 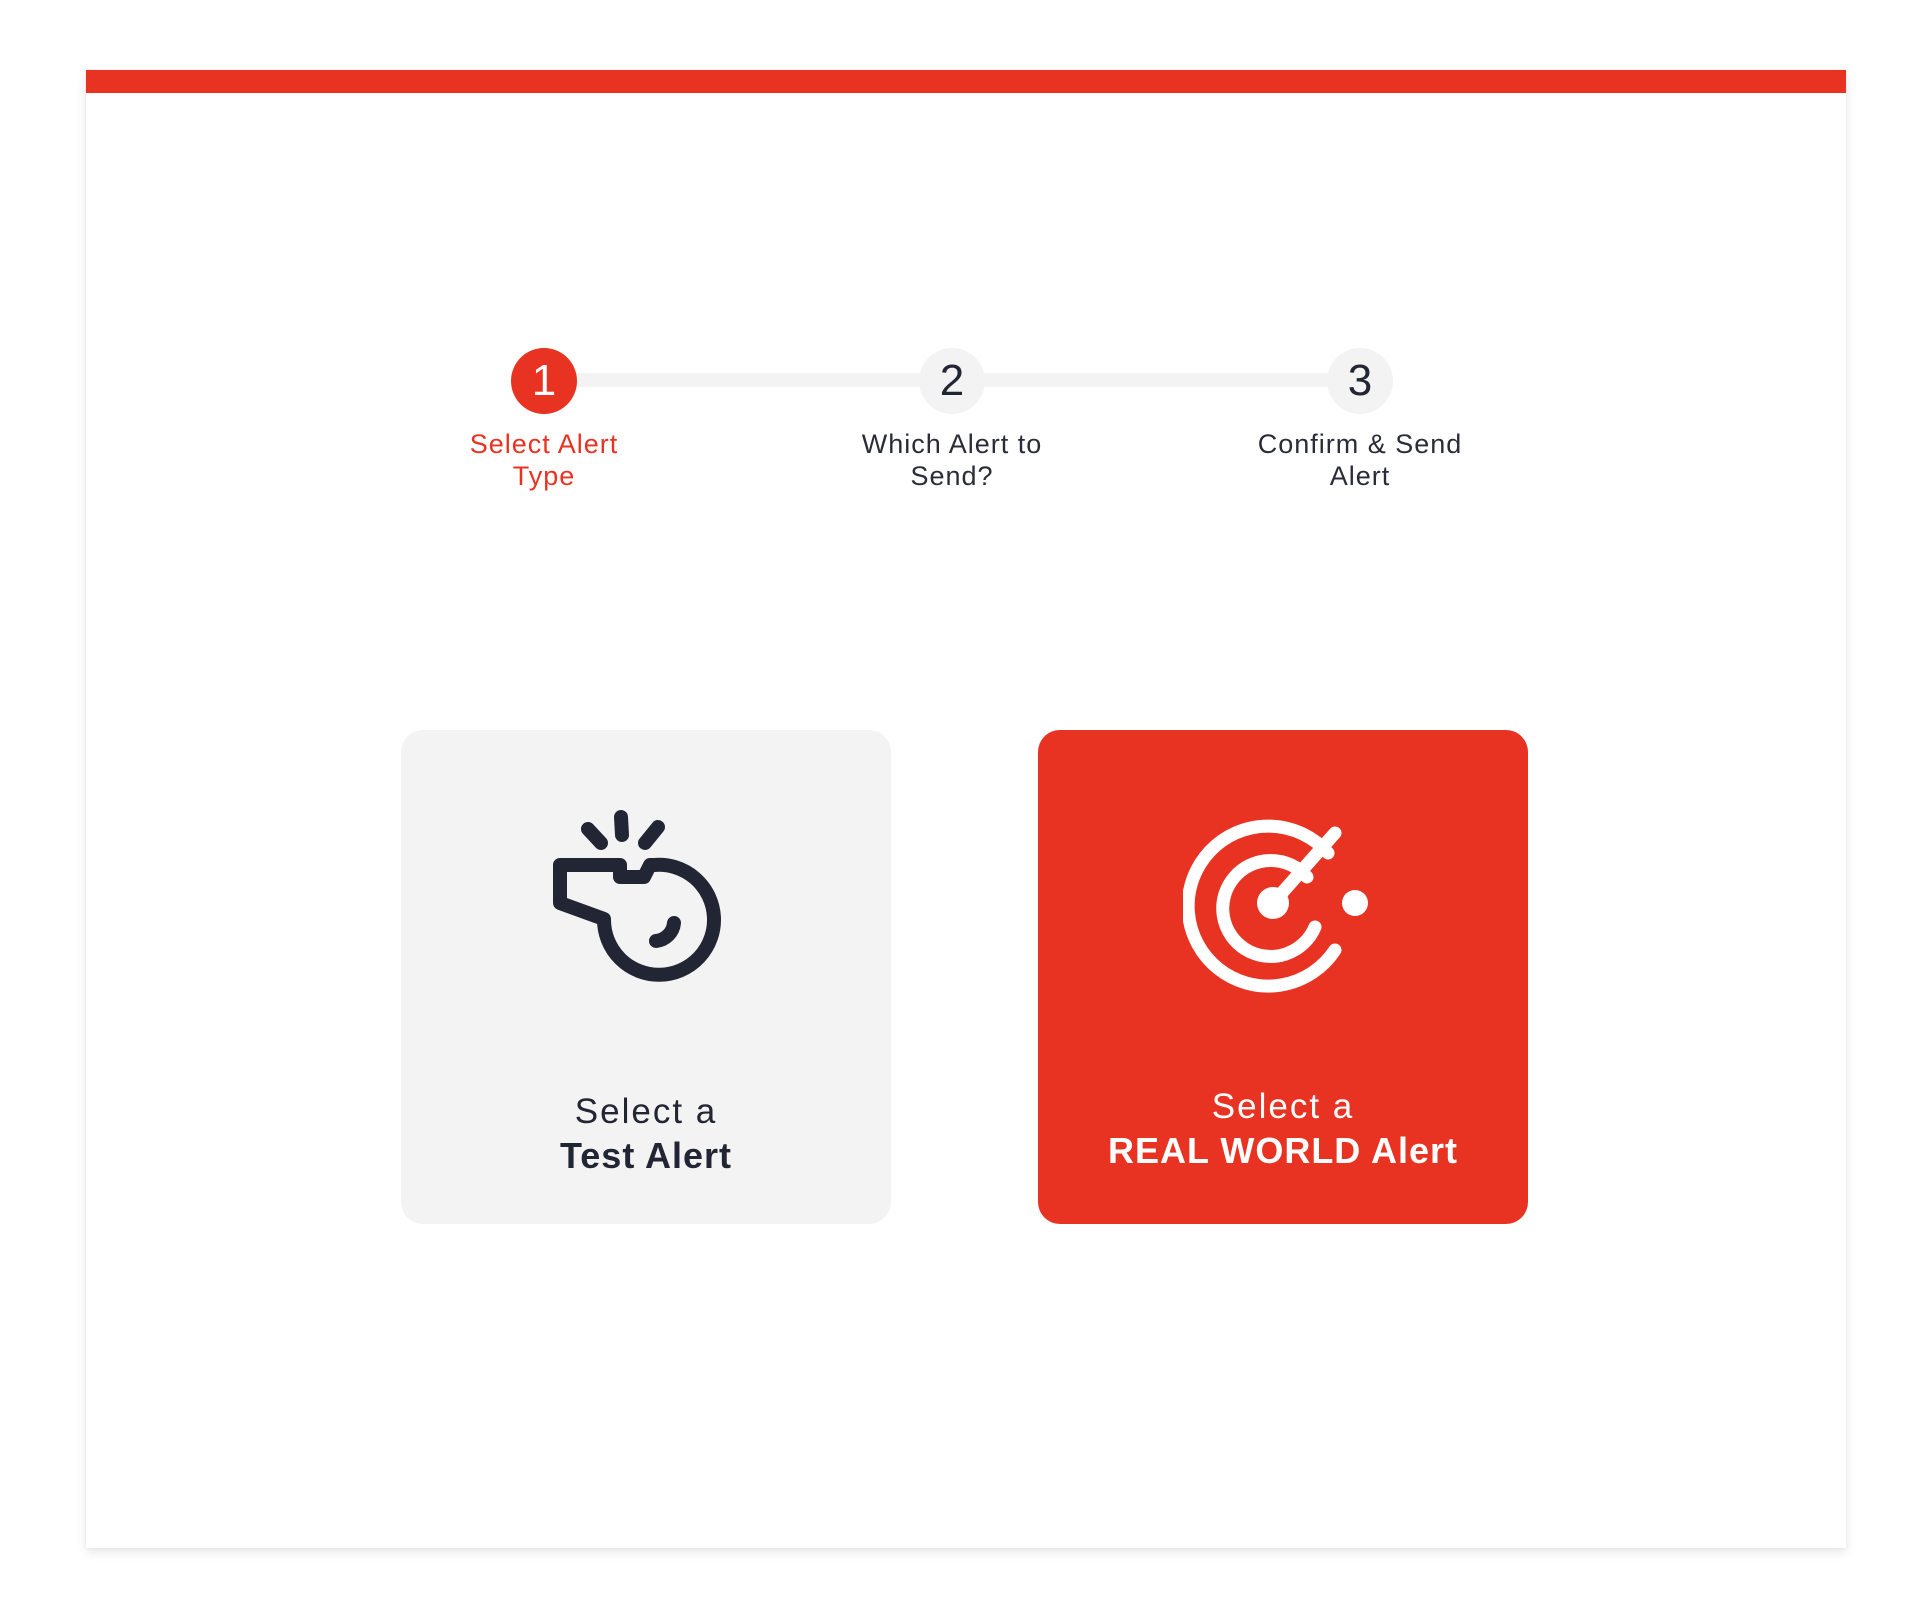 I want to click on real-alert-text: Select a REAL WORLD Alert, so click(x=1283, y=1129).